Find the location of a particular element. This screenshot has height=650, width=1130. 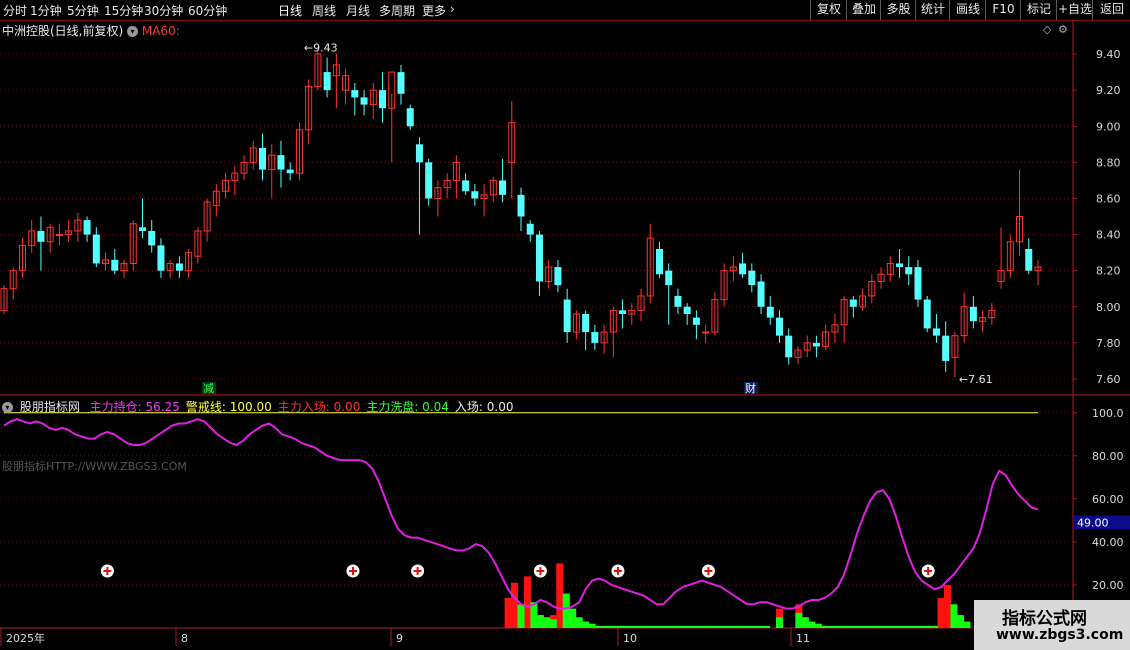

high-price-label: ←9.43 is located at coordinates (321, 48).